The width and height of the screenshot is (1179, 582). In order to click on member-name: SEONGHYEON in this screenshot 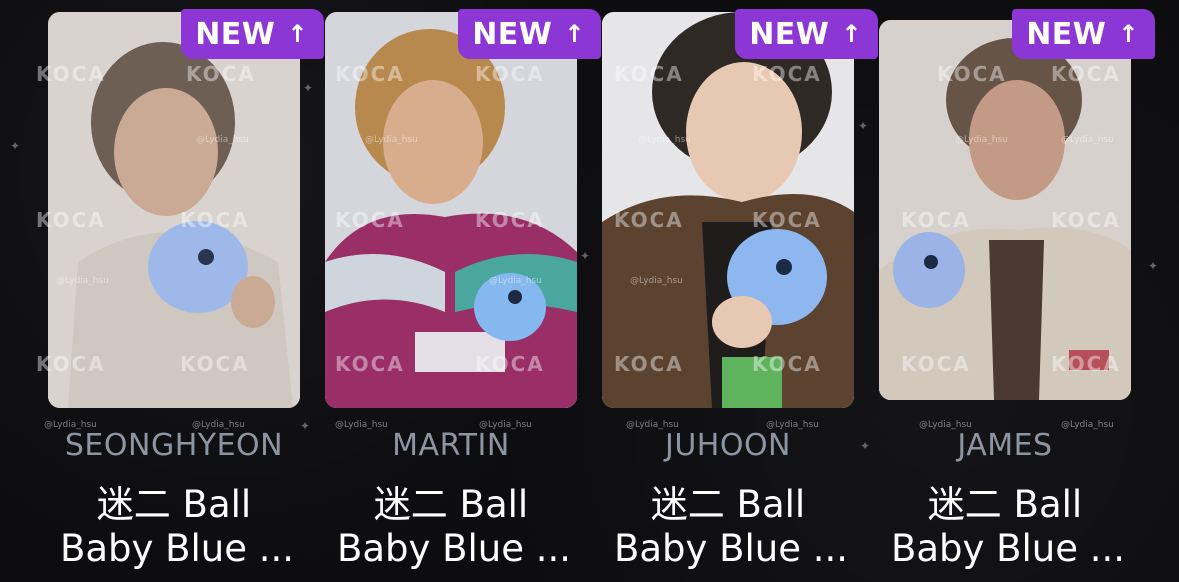, I will do `click(174, 445)`.